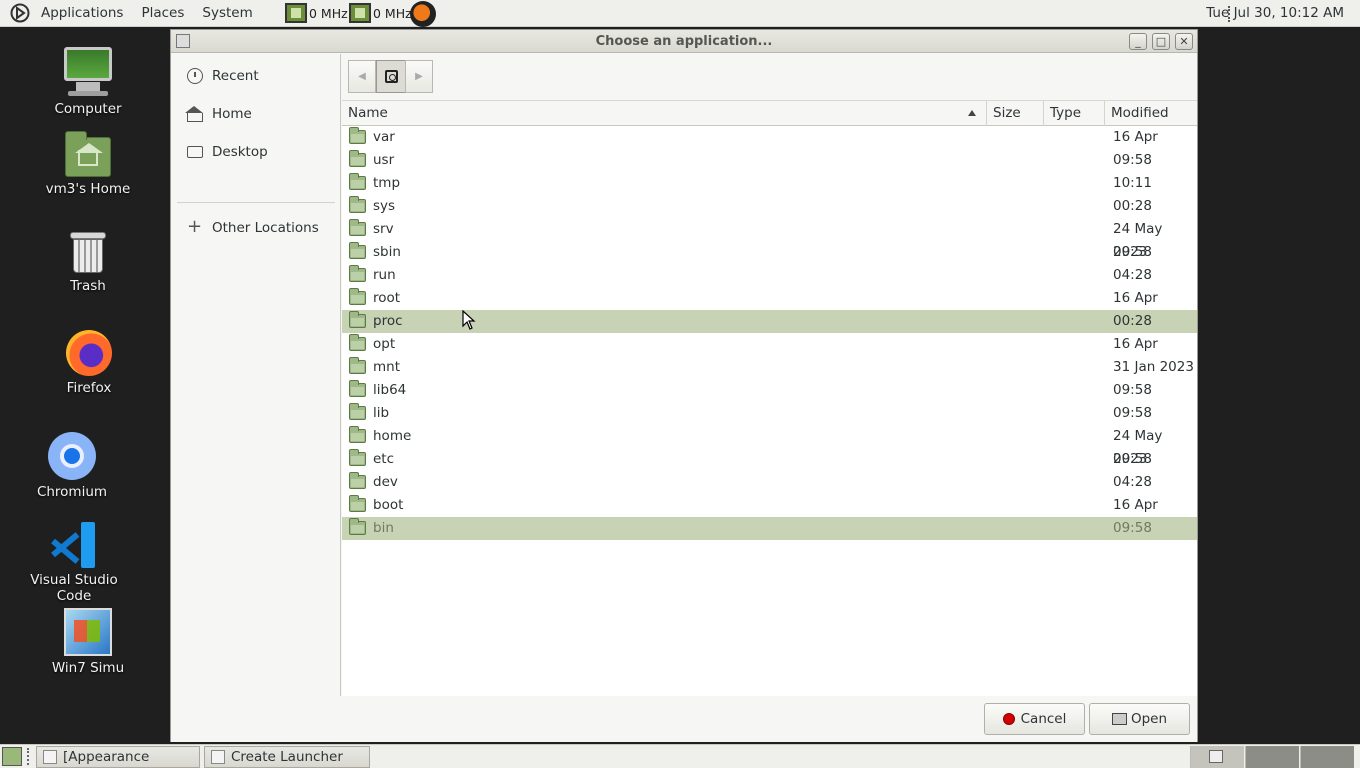 This screenshot has width=1360, height=768. I want to click on desktop-icon-win7: Win7 Simu, so click(88, 642).